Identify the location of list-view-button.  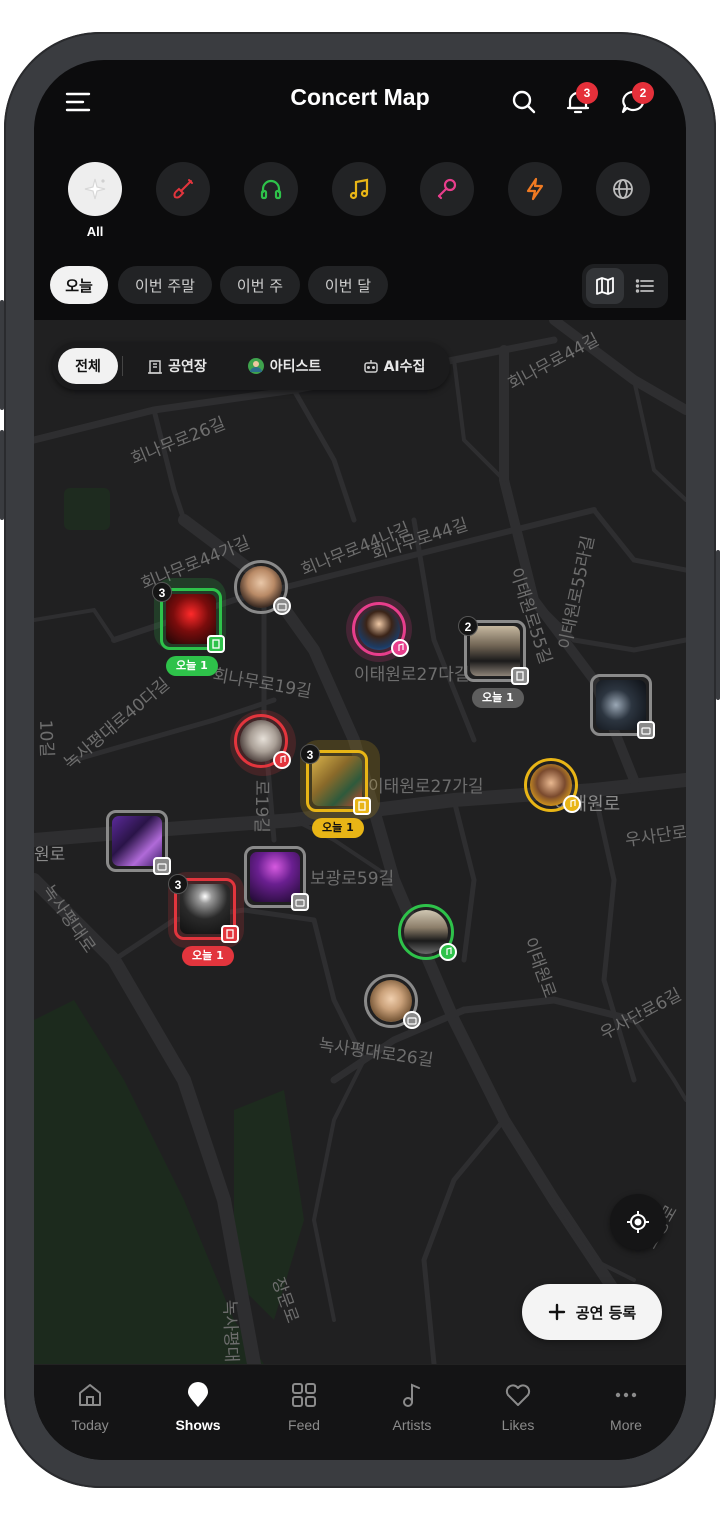
(645, 286).